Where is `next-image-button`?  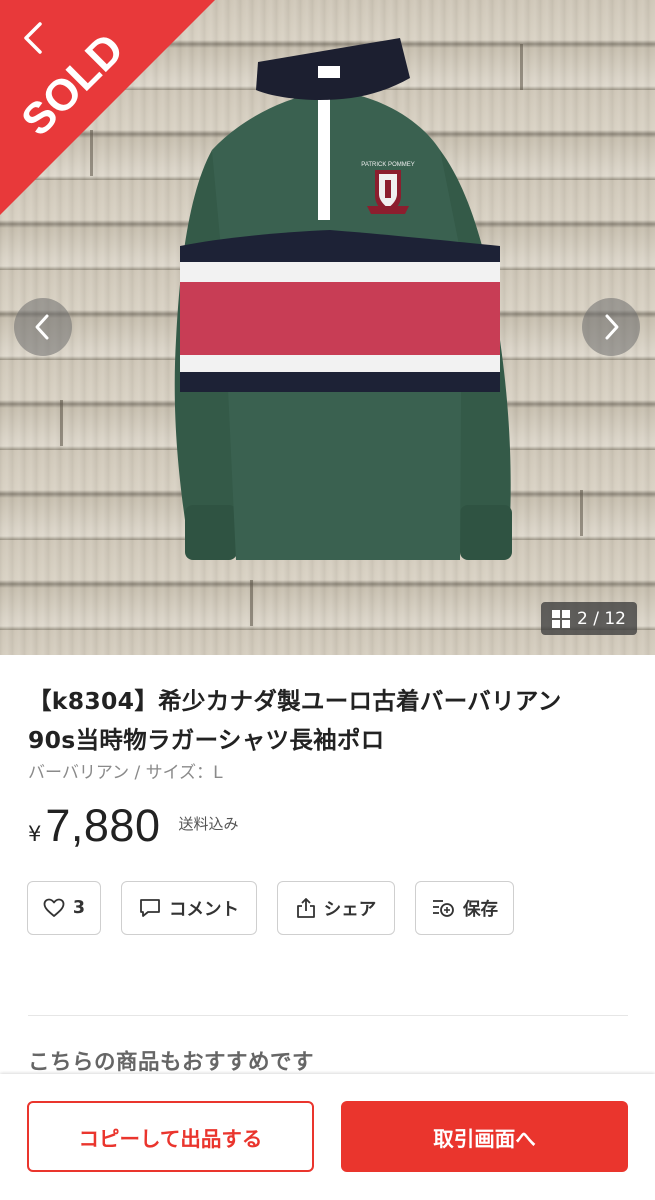
next-image-button is located at coordinates (611, 327).